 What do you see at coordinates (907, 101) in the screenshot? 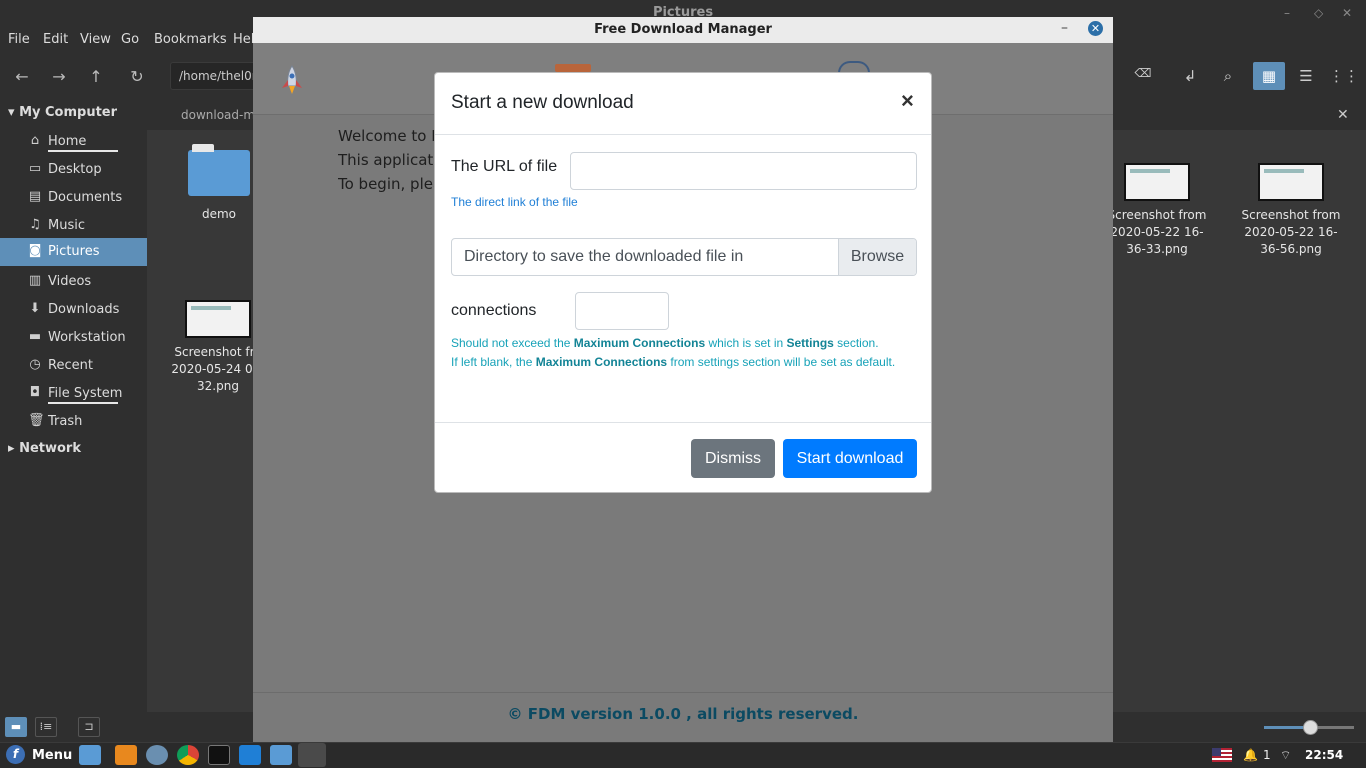
I see `modal-close-button: ×` at bounding box center [907, 101].